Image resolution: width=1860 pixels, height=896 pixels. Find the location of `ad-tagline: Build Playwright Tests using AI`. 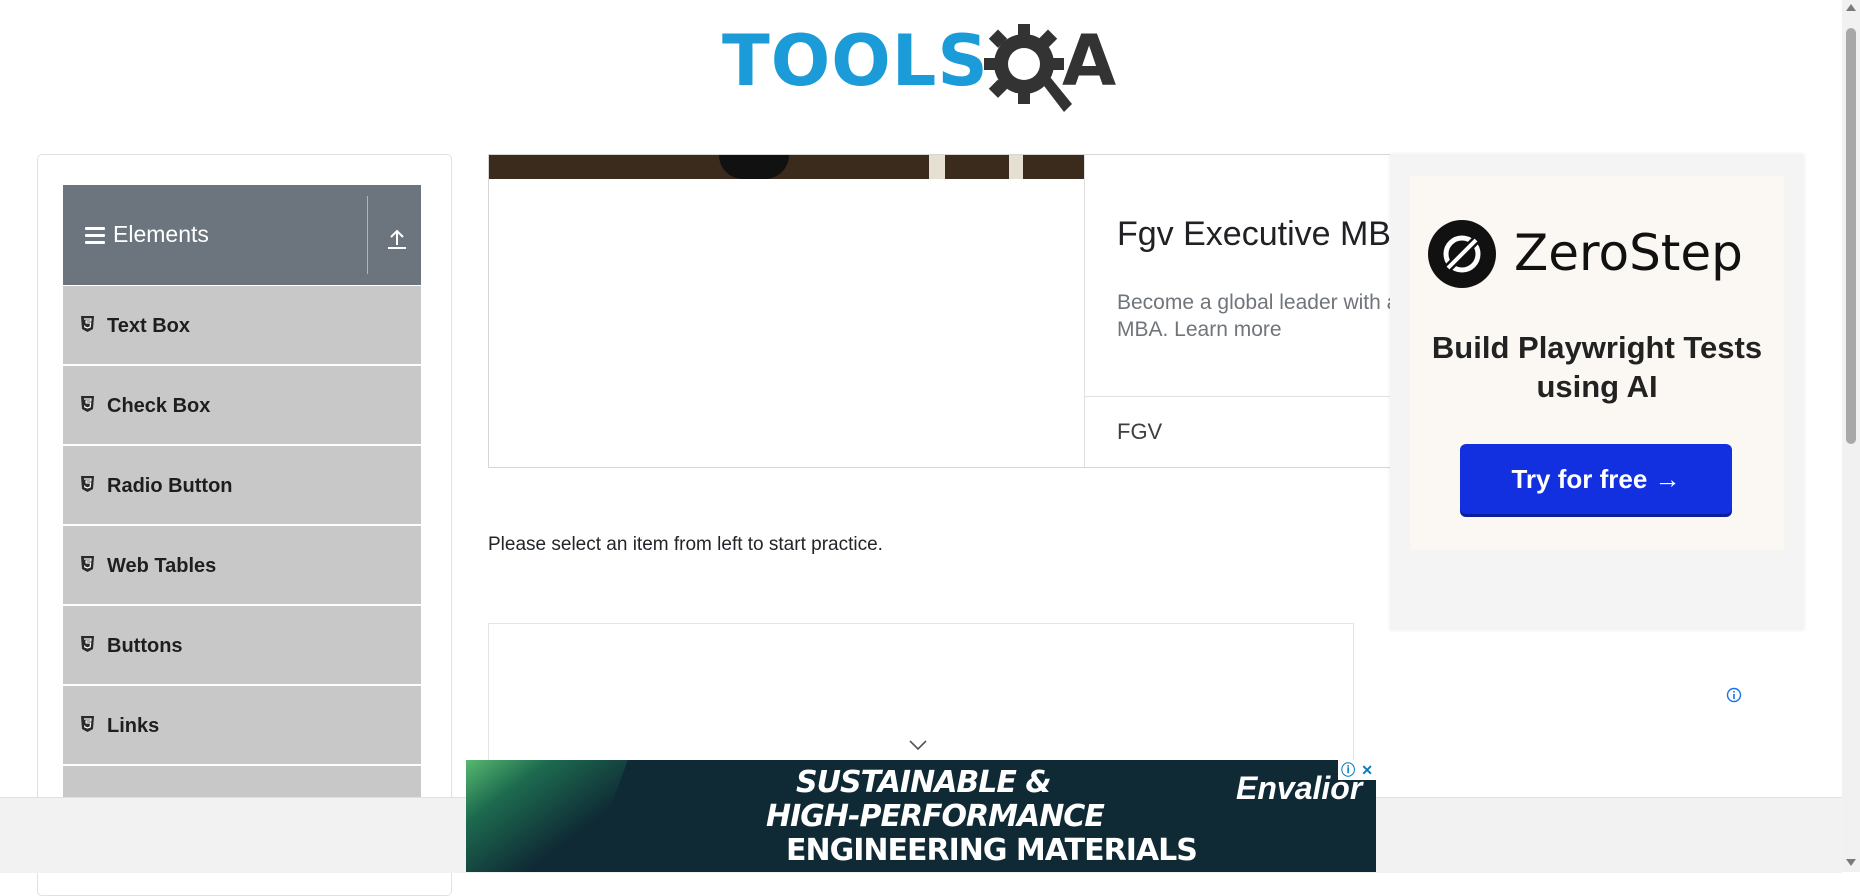

ad-tagline: Build Playwright Tests using AI is located at coordinates (1597, 367).